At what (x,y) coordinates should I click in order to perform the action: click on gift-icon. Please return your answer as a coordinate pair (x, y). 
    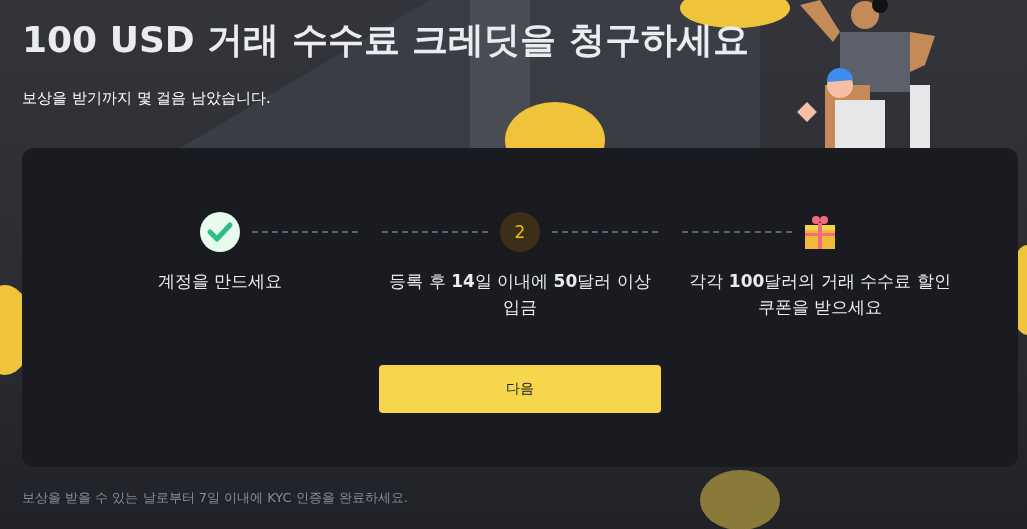
    Looking at the image, I should click on (820, 232).